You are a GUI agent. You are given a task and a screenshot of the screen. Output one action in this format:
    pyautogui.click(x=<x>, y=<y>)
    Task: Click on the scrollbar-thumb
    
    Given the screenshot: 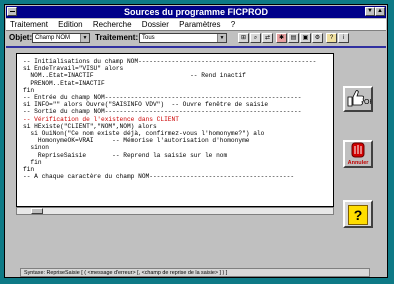 What is the action you would take?
    pyautogui.click(x=37, y=211)
    